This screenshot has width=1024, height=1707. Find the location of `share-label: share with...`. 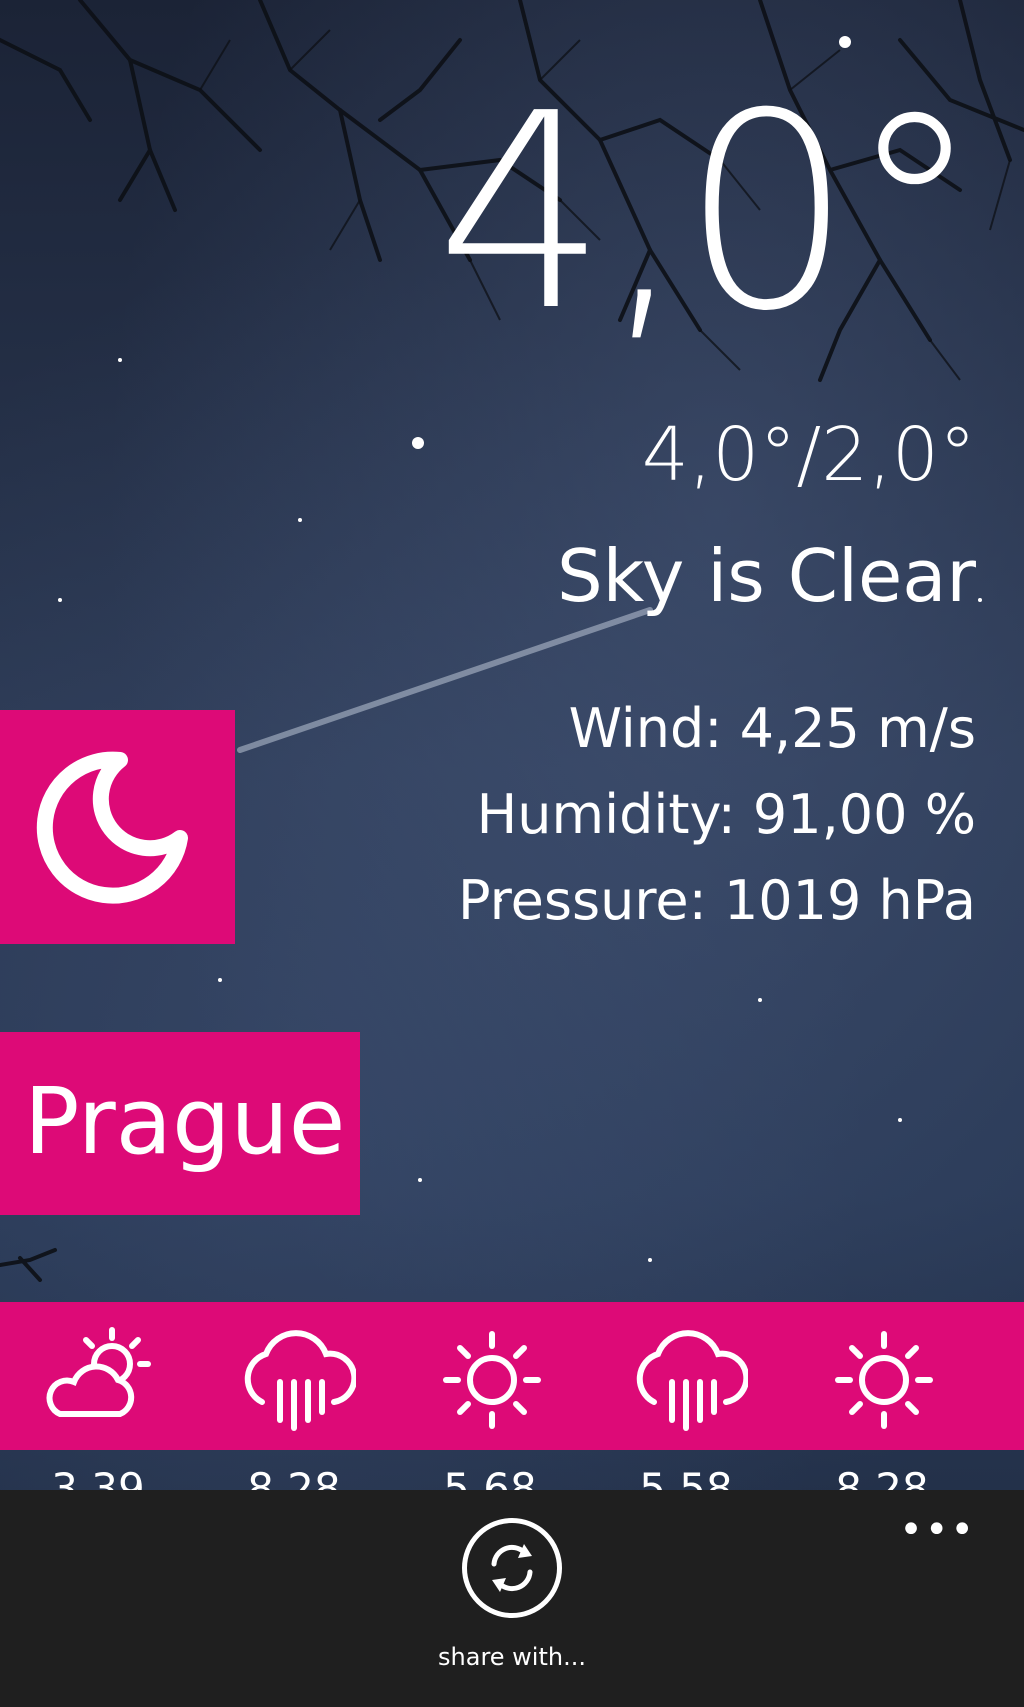

share-label: share with... is located at coordinates (512, 1657).